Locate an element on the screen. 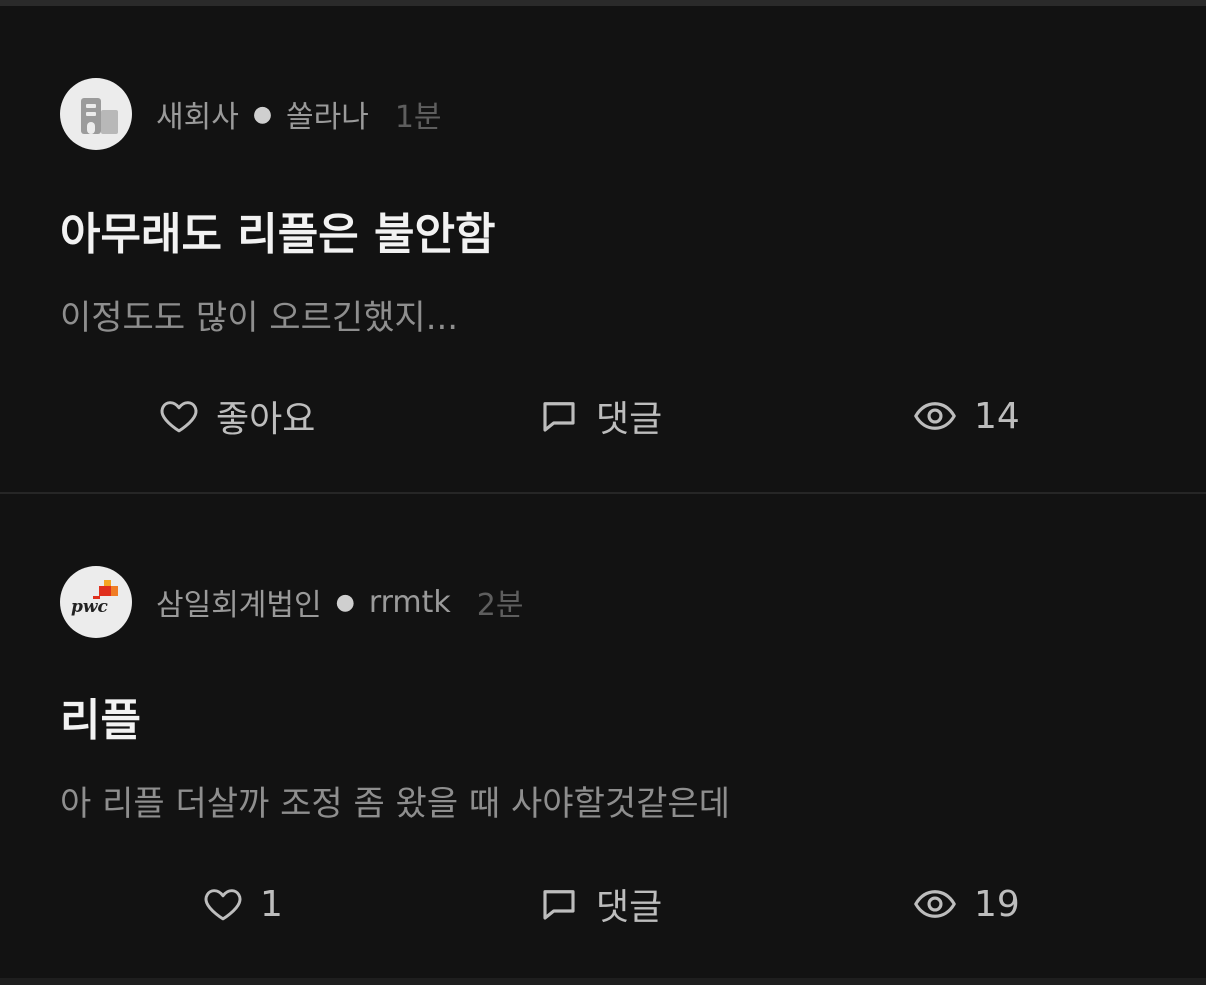  post-header: pwc 삼일회계법인 ● rrmtk 2분 is located at coordinates (291, 602).